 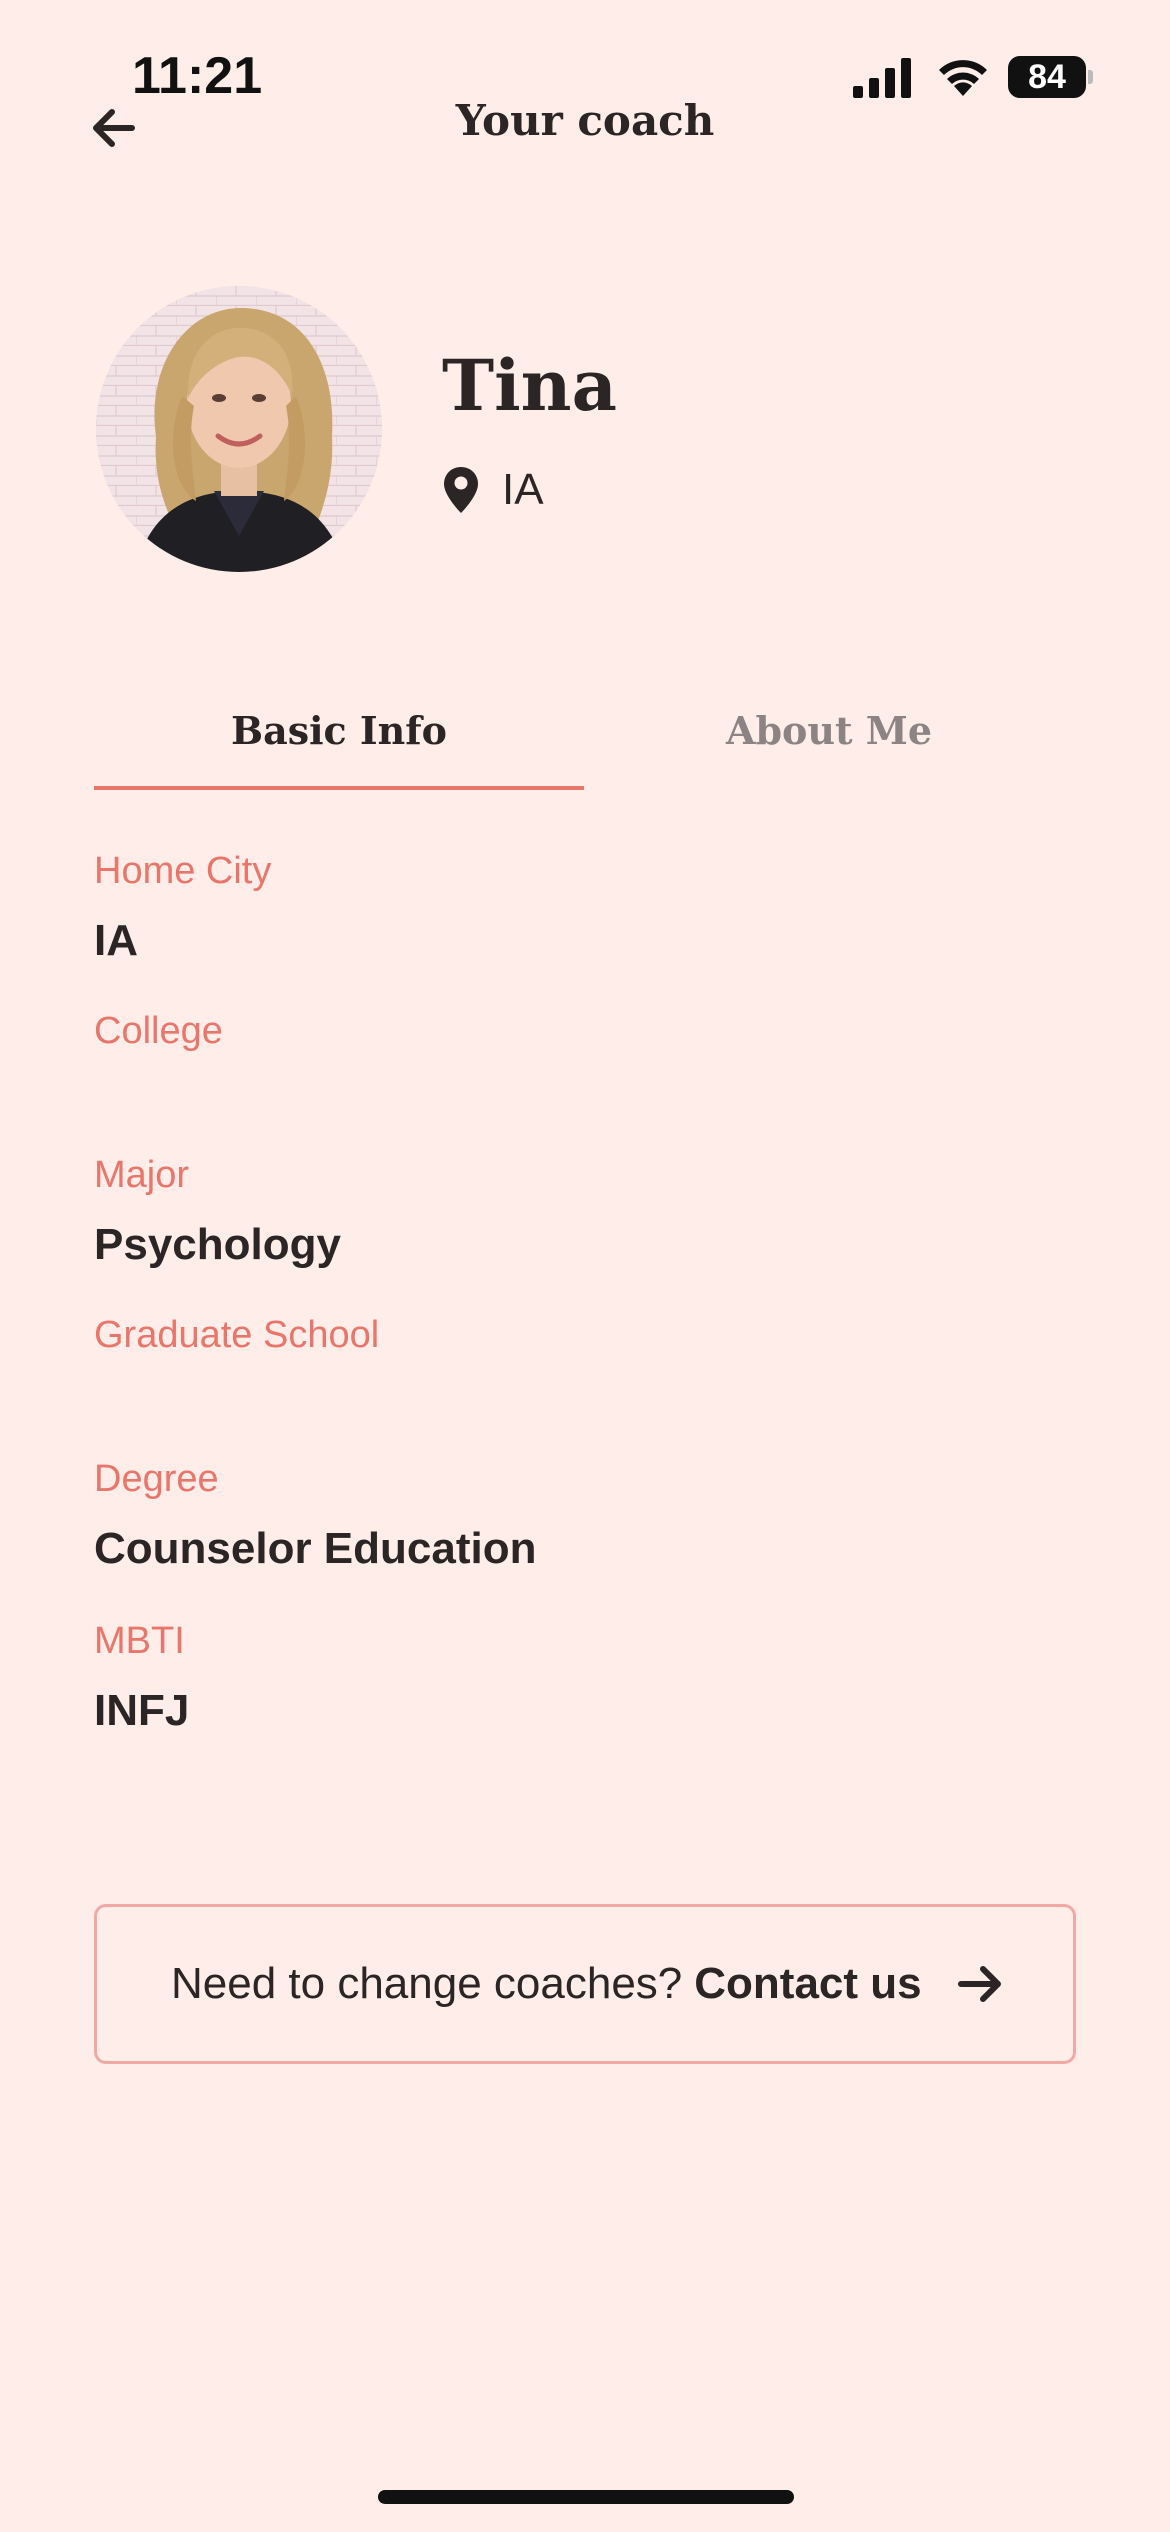 I want to click on page-title: Your coach, so click(x=585, y=120).